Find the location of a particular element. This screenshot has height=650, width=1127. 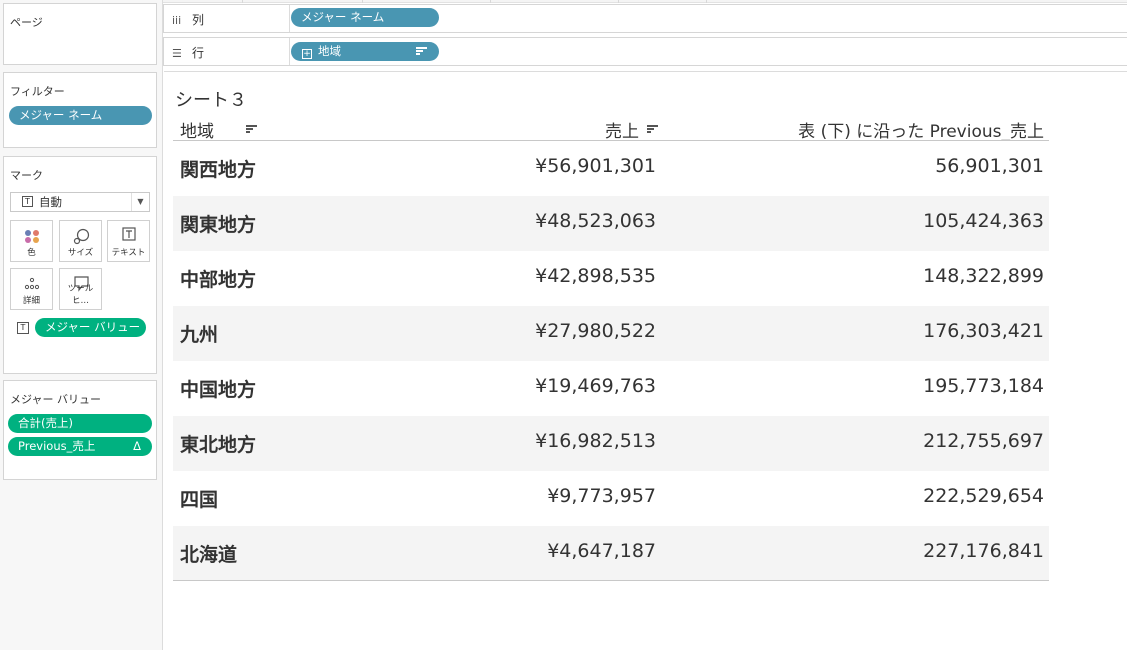

rows-shelf: ☰ 行 + 地域 is located at coordinates (645, 51).